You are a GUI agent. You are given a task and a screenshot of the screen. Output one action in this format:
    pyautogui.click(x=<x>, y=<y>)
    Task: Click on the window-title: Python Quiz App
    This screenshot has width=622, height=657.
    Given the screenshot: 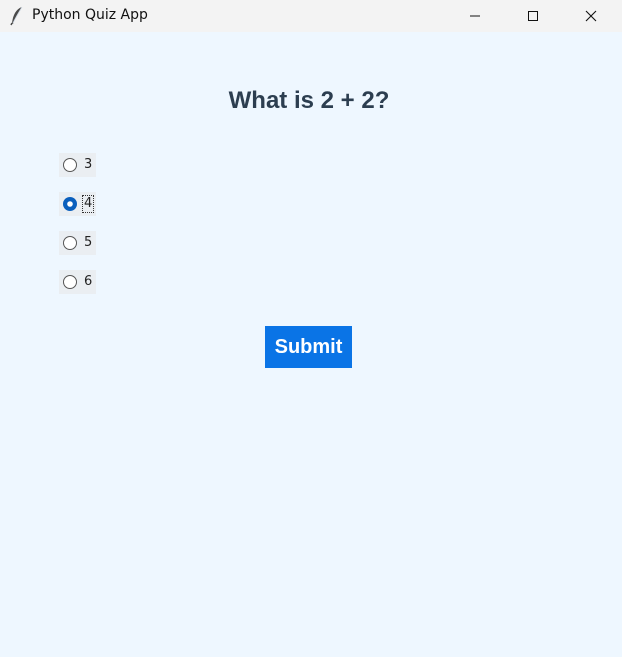 What is the action you would take?
    pyautogui.click(x=90, y=15)
    